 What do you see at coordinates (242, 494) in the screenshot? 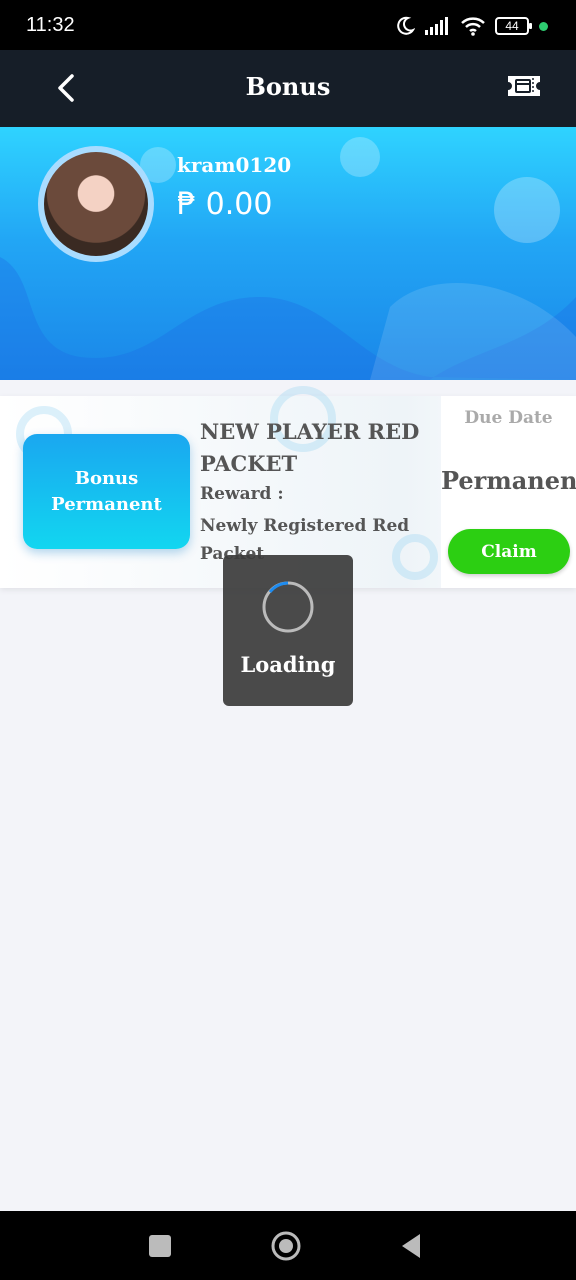
I see `reward-label: Reward :` at bounding box center [242, 494].